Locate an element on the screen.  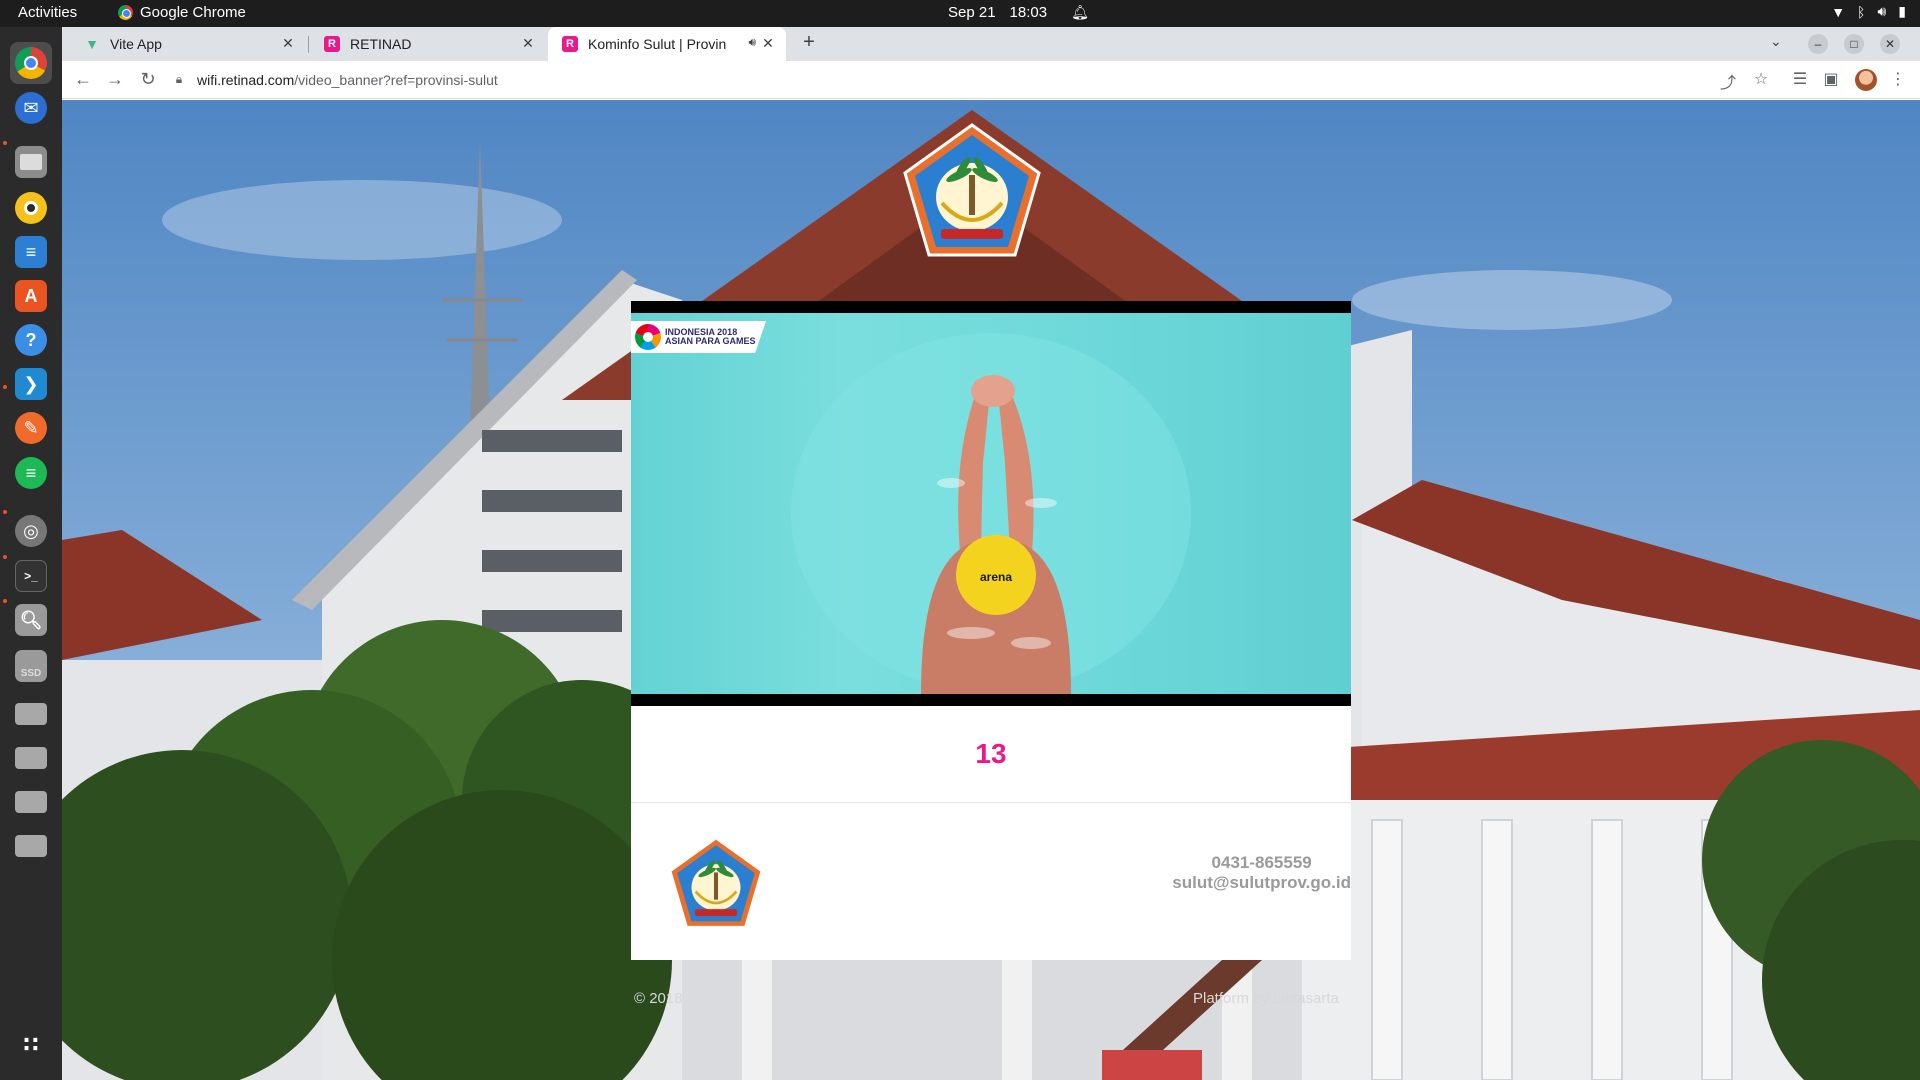
rhythmbox-icon is located at coordinates (31, 208).